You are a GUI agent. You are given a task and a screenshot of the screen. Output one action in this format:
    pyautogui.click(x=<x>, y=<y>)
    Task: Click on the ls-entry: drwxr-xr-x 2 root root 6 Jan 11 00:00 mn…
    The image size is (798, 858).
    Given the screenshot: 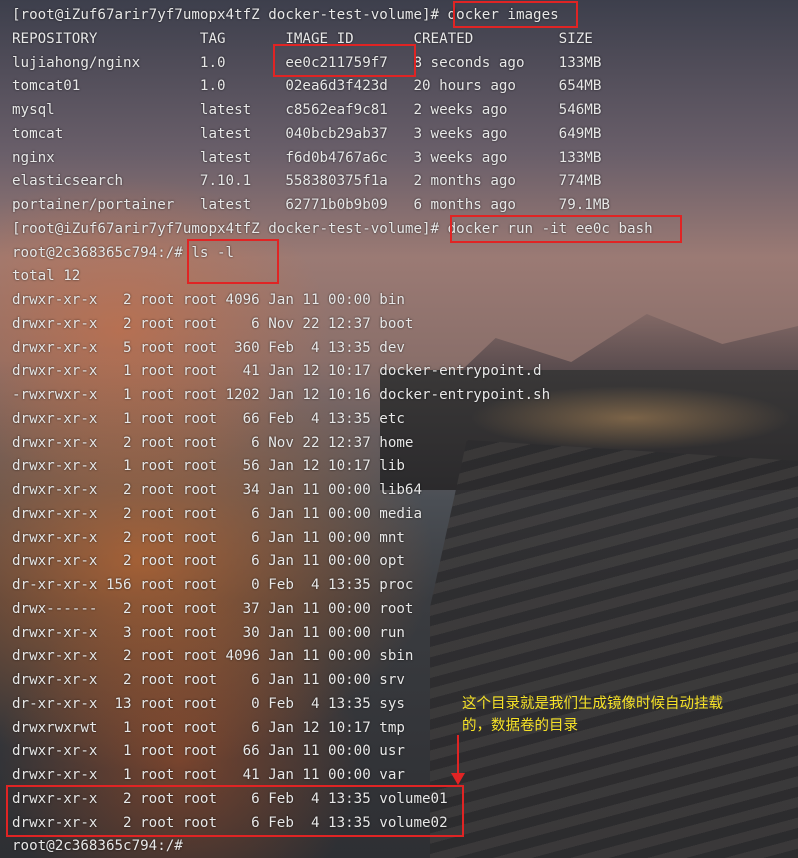 What is the action you would take?
    pyautogui.click(x=208, y=537)
    